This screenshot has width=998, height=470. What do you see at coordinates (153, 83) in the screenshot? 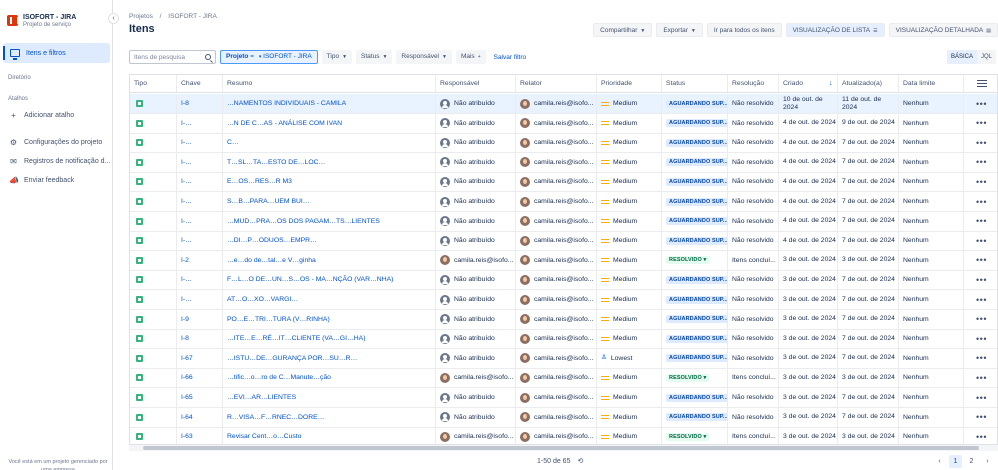
I see `col-type: Tipo` at bounding box center [153, 83].